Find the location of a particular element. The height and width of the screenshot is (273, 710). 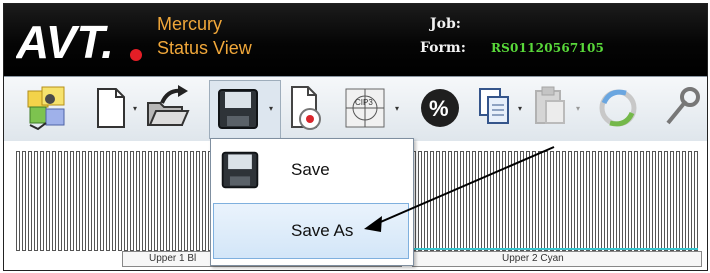

save-dropdown-menu: Save Save As is located at coordinates (312, 202).